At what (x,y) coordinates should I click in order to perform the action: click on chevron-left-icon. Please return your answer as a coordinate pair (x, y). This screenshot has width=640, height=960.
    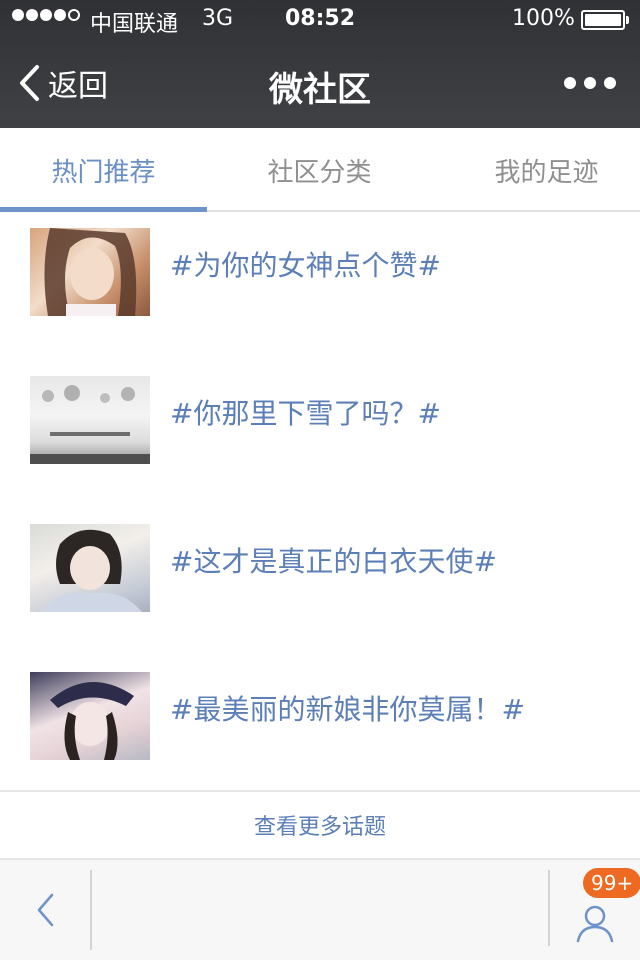
    Looking at the image, I should click on (45, 910).